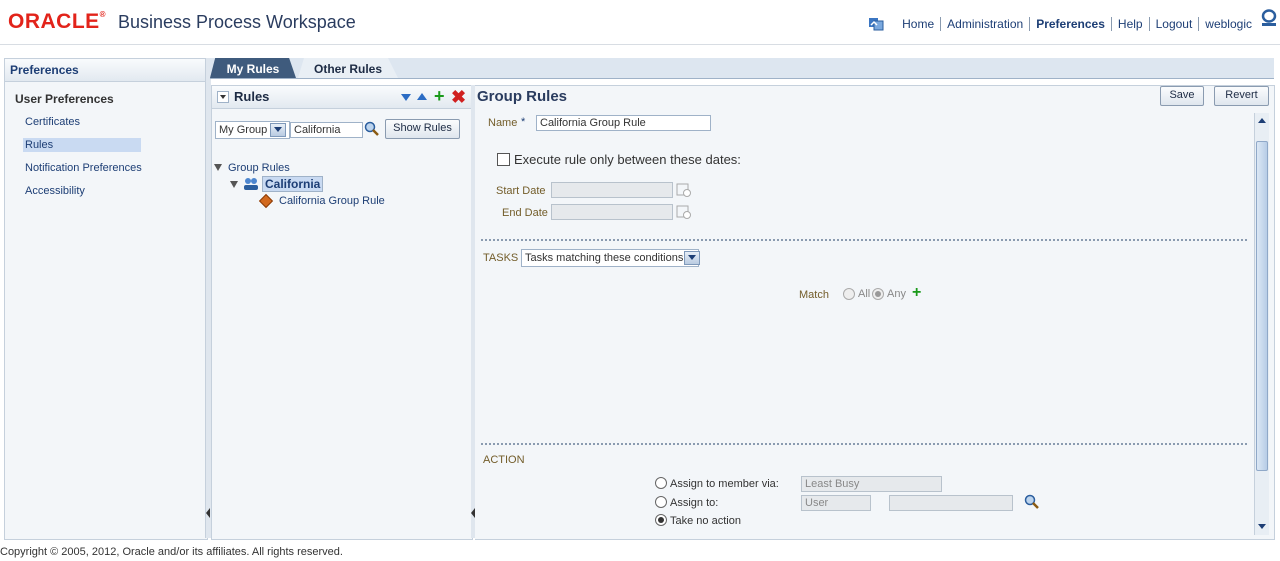 This screenshot has width=1280, height=561. What do you see at coordinates (864, 294) in the screenshot?
I see `match-all-label: All` at bounding box center [864, 294].